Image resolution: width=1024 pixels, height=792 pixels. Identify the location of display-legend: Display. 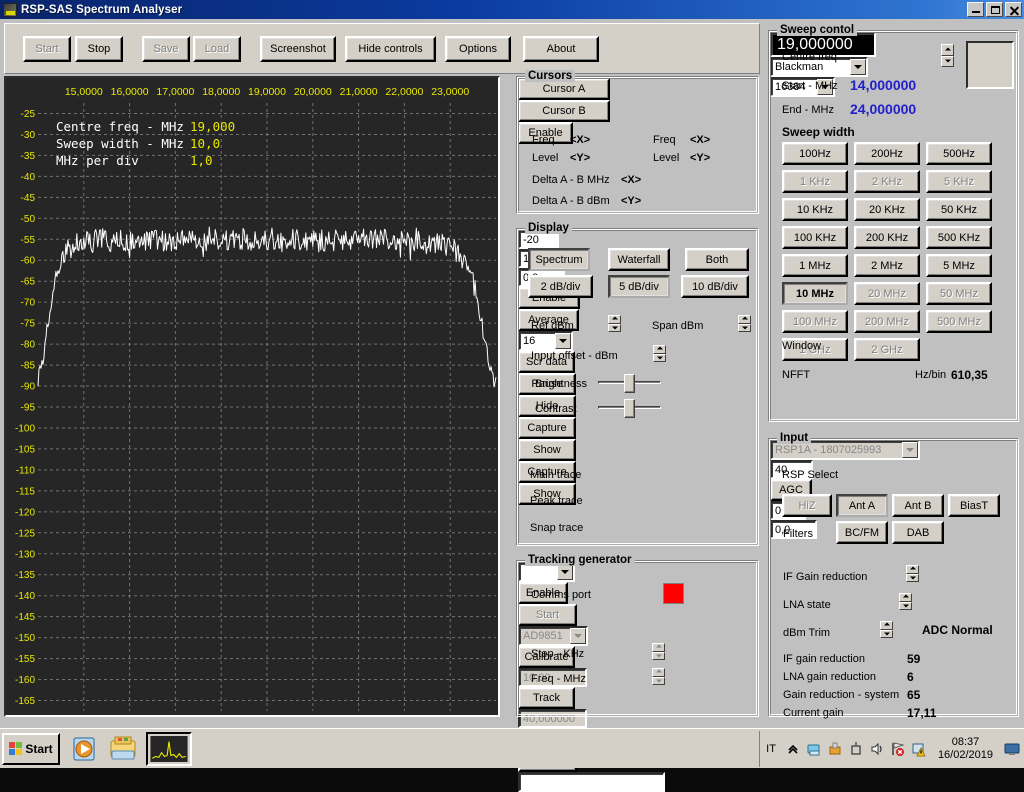
(548, 228).